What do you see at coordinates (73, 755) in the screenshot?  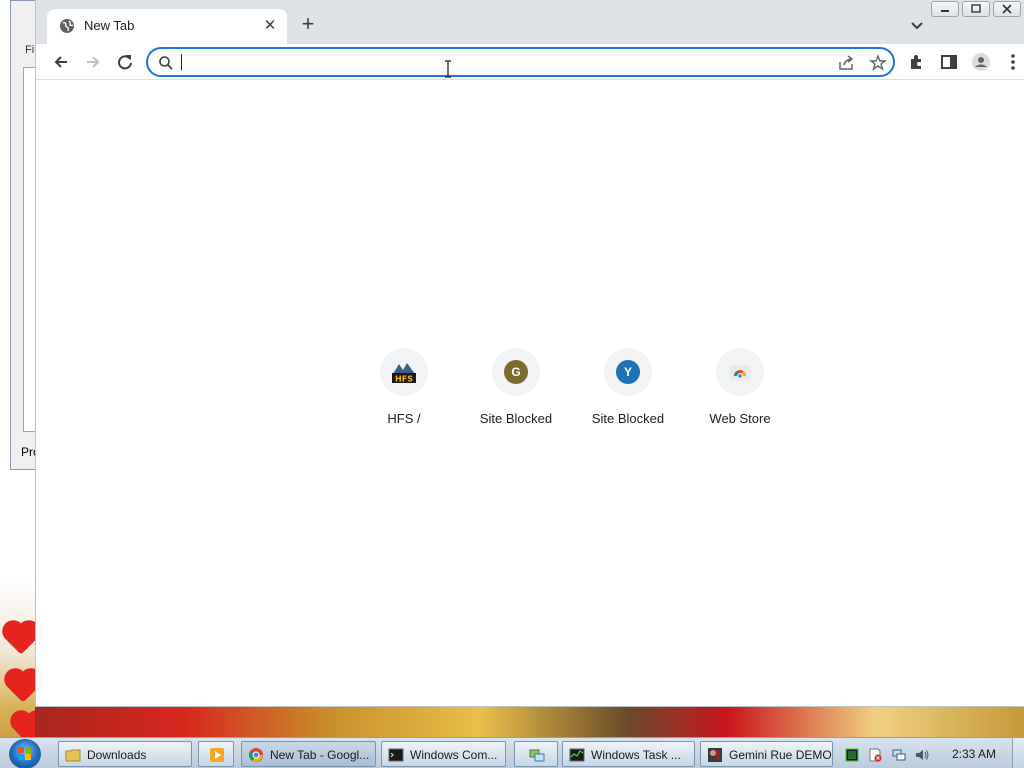 I see `folder-icon` at bounding box center [73, 755].